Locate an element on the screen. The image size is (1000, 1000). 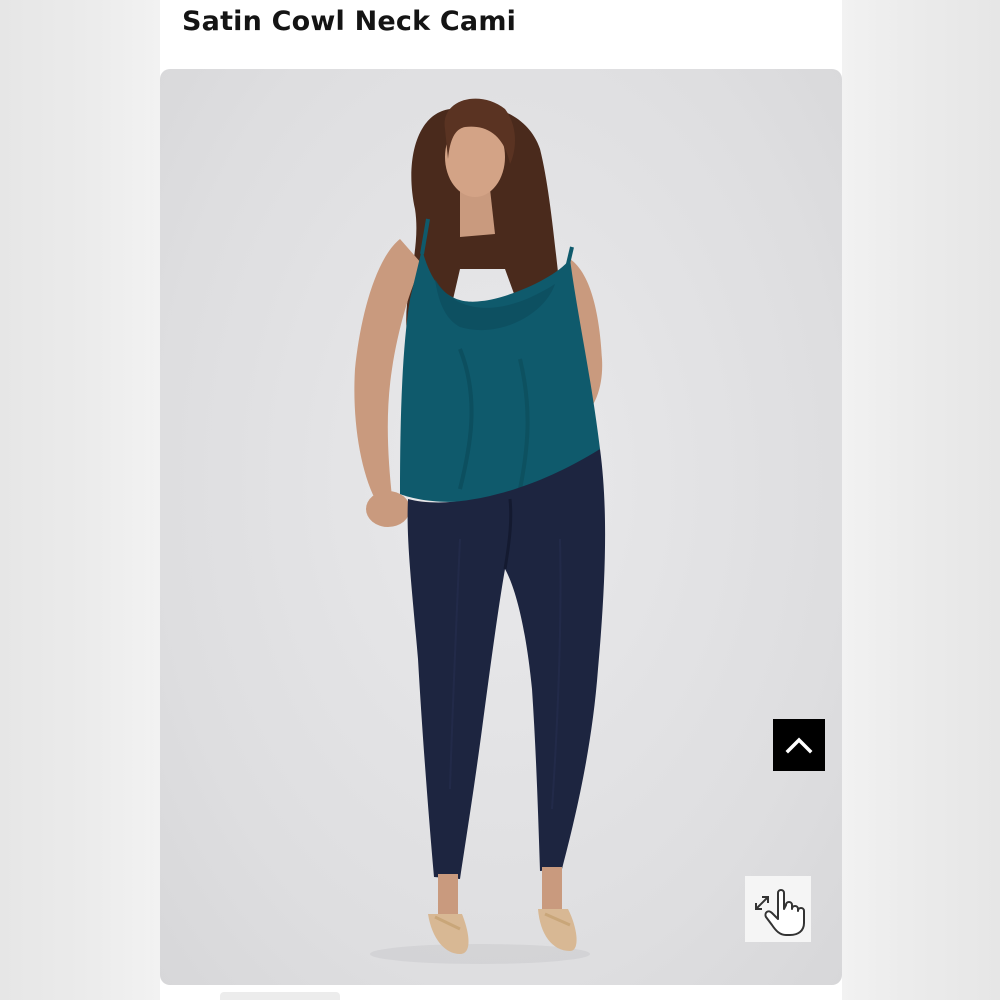
product-title: Satin Cowl Neck Cami is located at coordinates (349, 21).